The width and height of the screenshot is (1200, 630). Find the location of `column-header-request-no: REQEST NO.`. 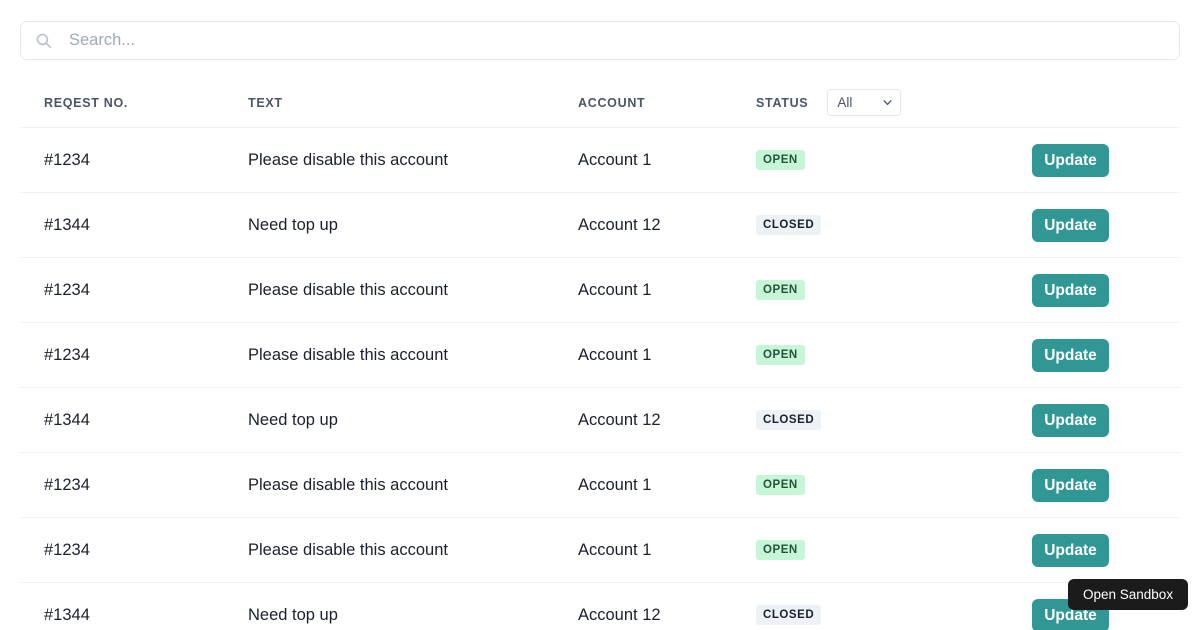

column-header-request-no: REQEST NO. is located at coordinates (86, 102).